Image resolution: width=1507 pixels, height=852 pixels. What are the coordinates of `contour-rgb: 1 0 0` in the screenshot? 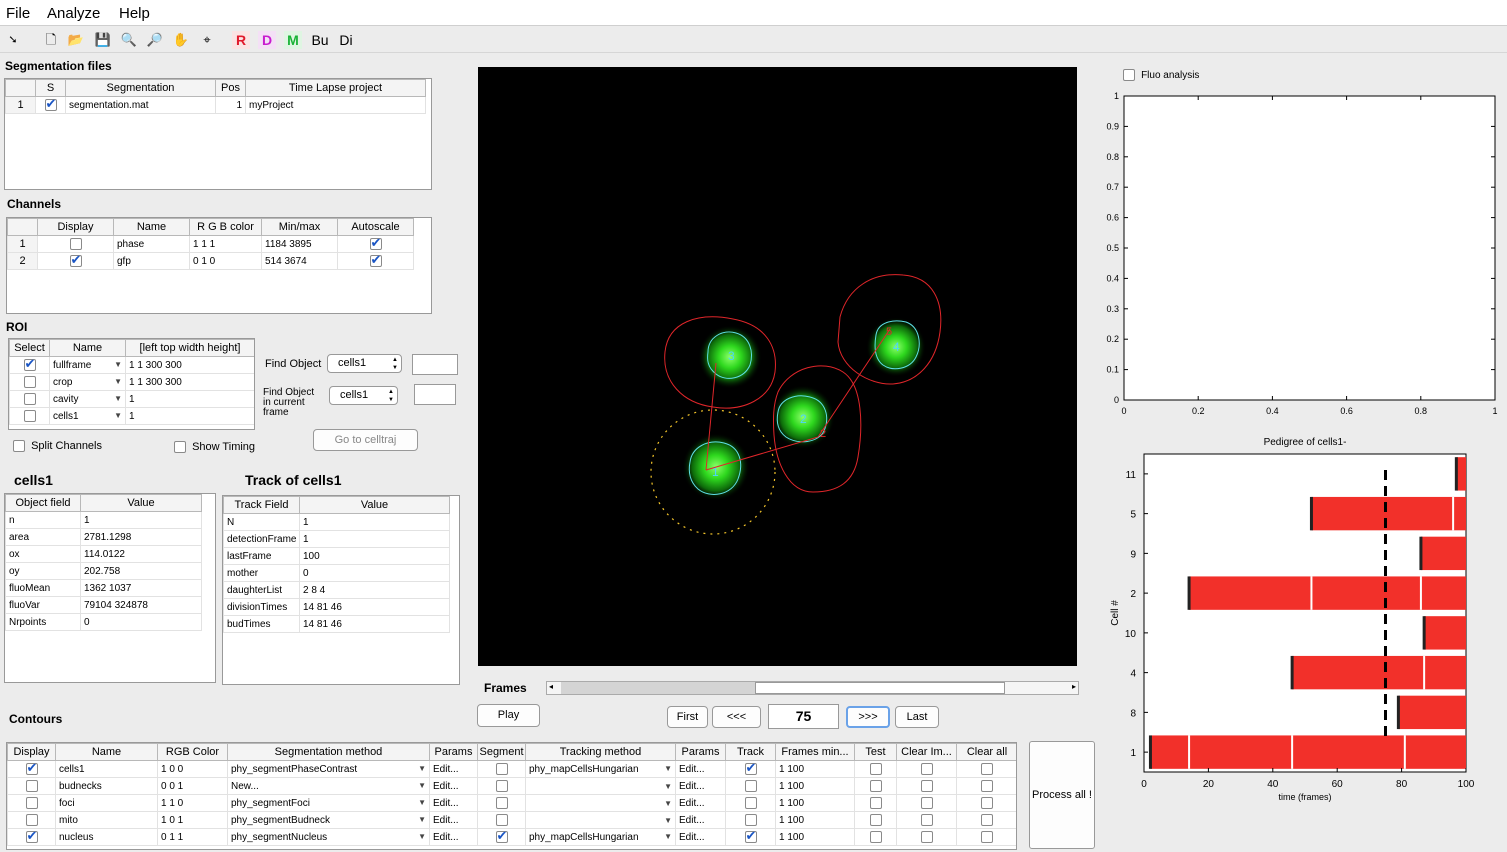 It's located at (192, 769).